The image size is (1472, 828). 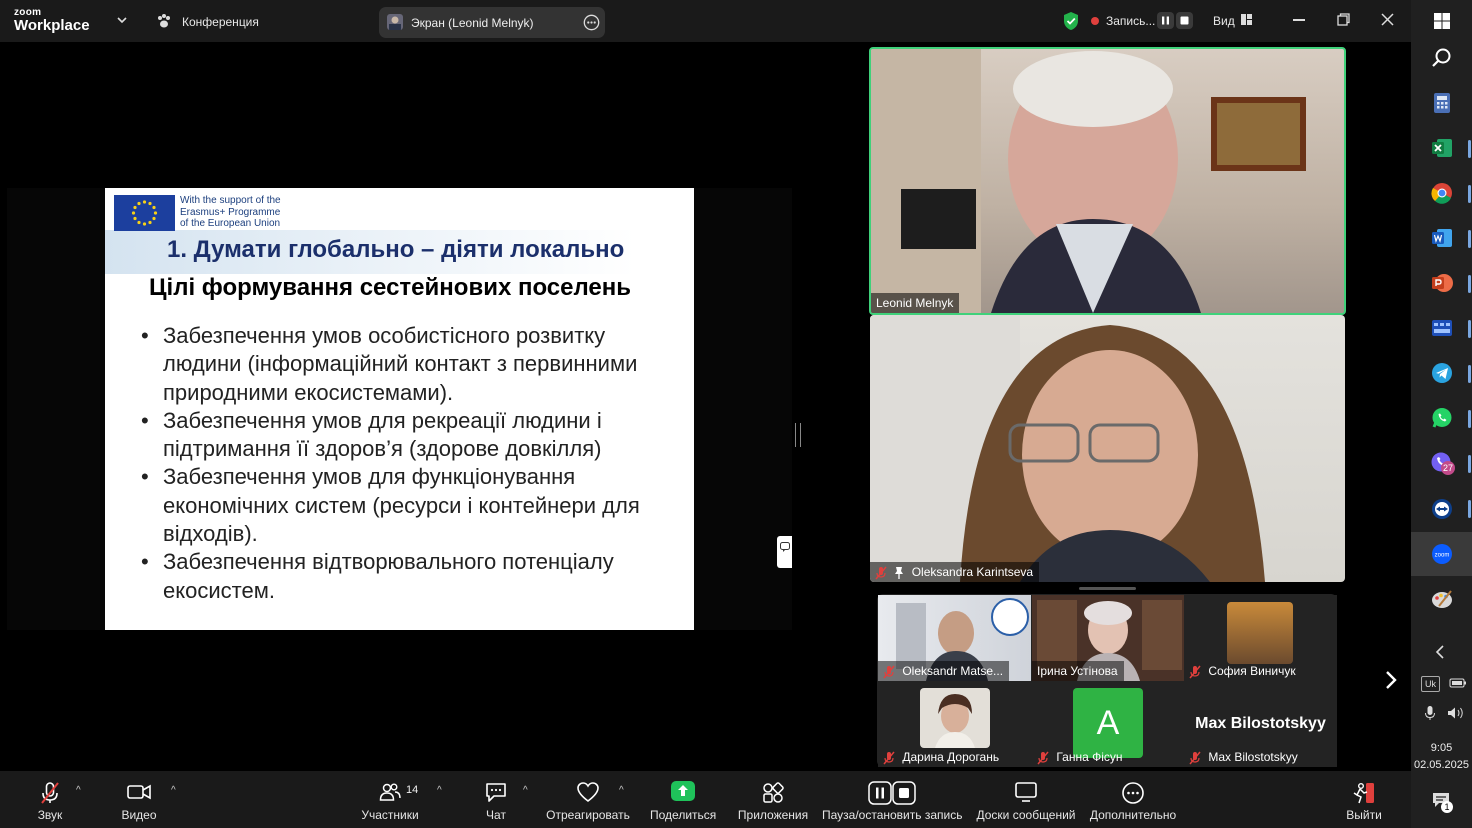 I want to click on stop-recording-button, so click(x=1184, y=20).